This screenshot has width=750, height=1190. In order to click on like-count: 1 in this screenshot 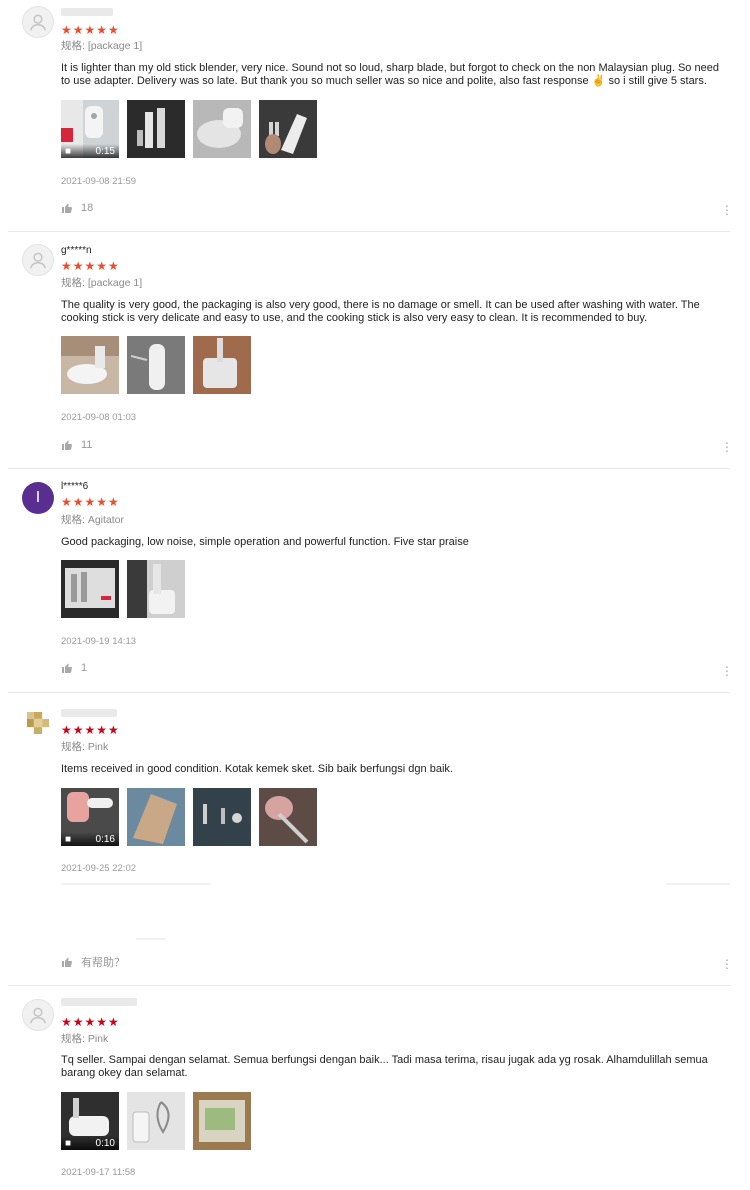, I will do `click(84, 668)`.